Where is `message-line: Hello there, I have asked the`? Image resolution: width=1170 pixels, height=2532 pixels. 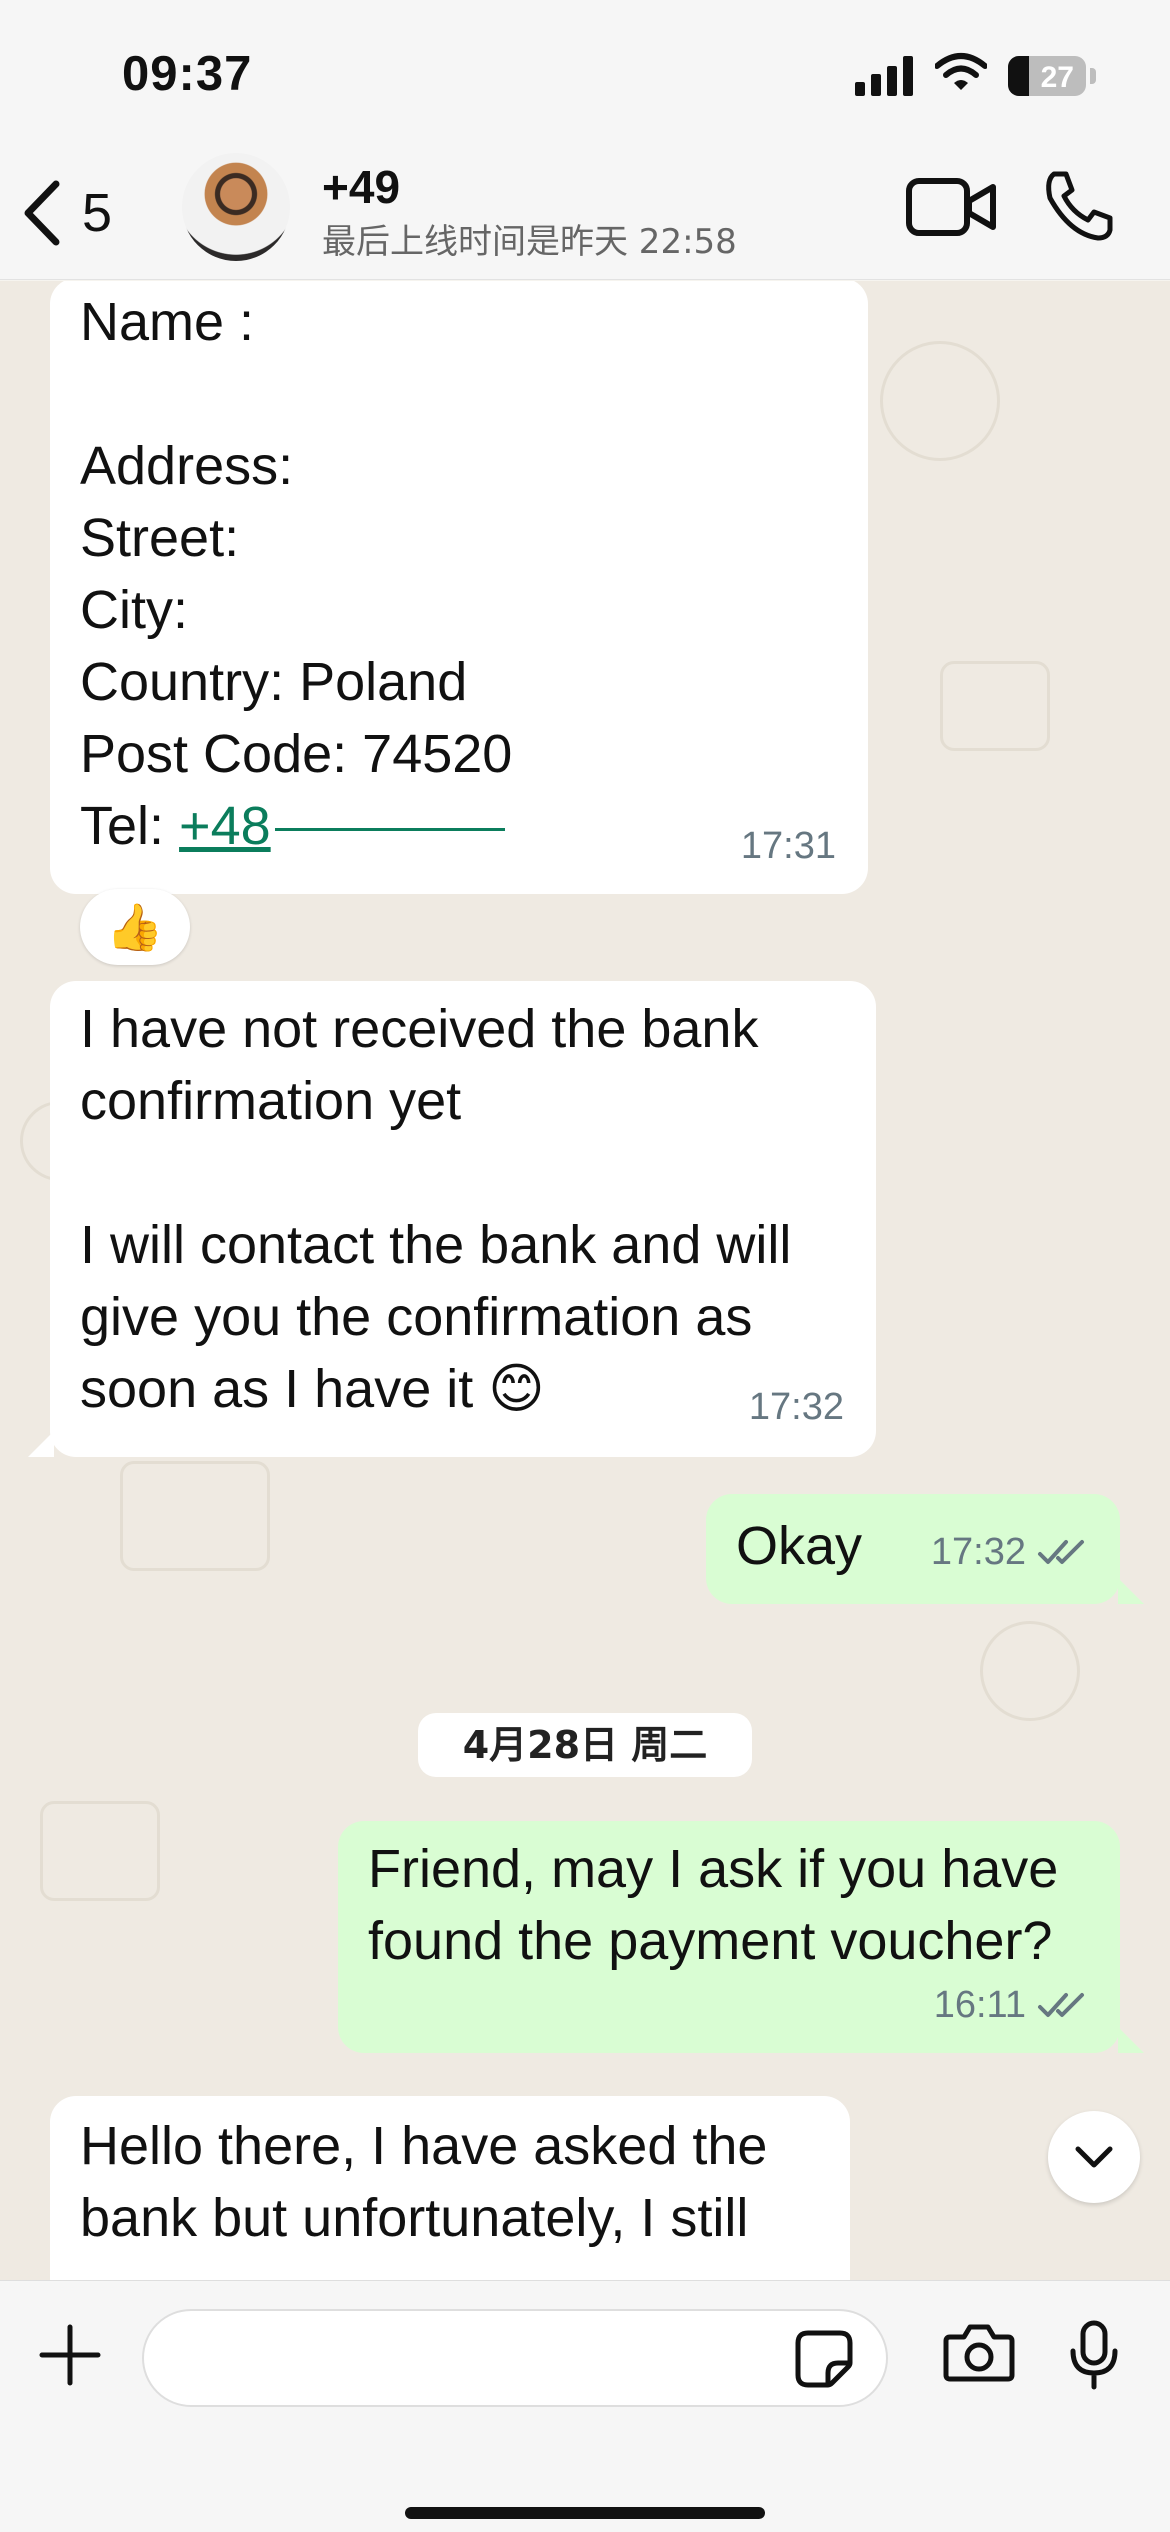
message-line: Hello there, I have asked the is located at coordinates (424, 2146).